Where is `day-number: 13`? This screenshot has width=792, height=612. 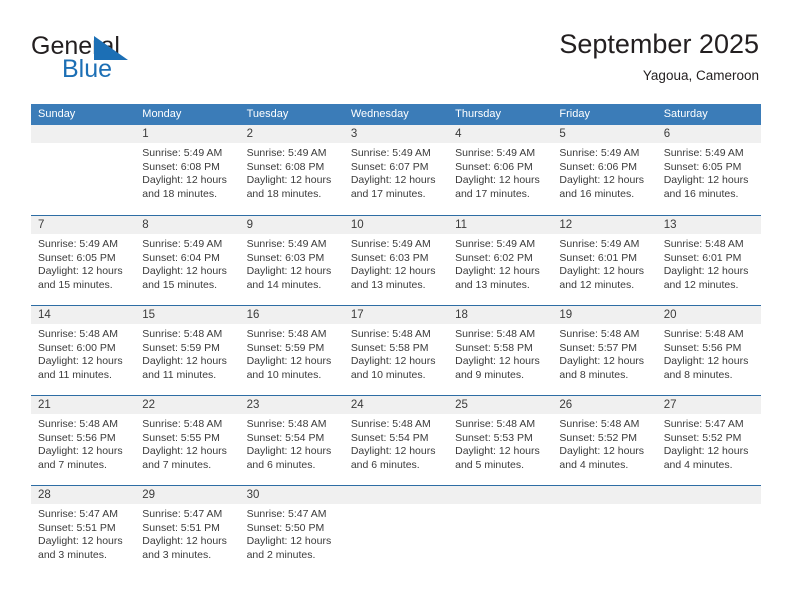 day-number: 13 is located at coordinates (708, 225).